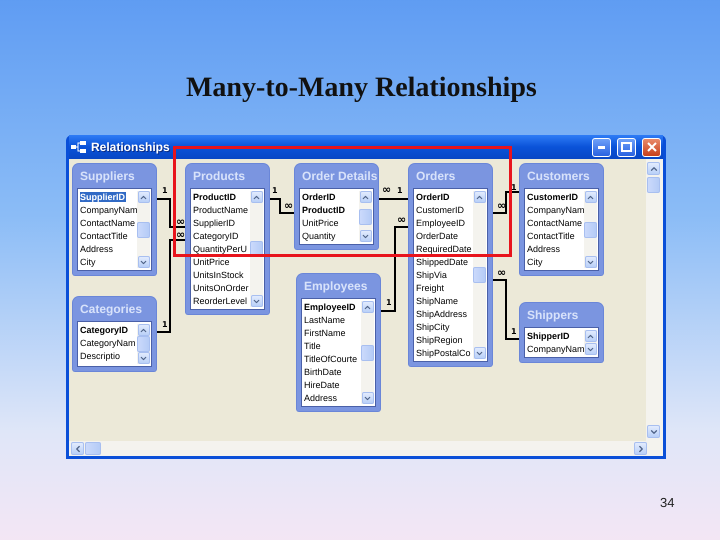 This screenshot has width=720, height=540. I want to click on field-item: BirthDate, so click(323, 372).